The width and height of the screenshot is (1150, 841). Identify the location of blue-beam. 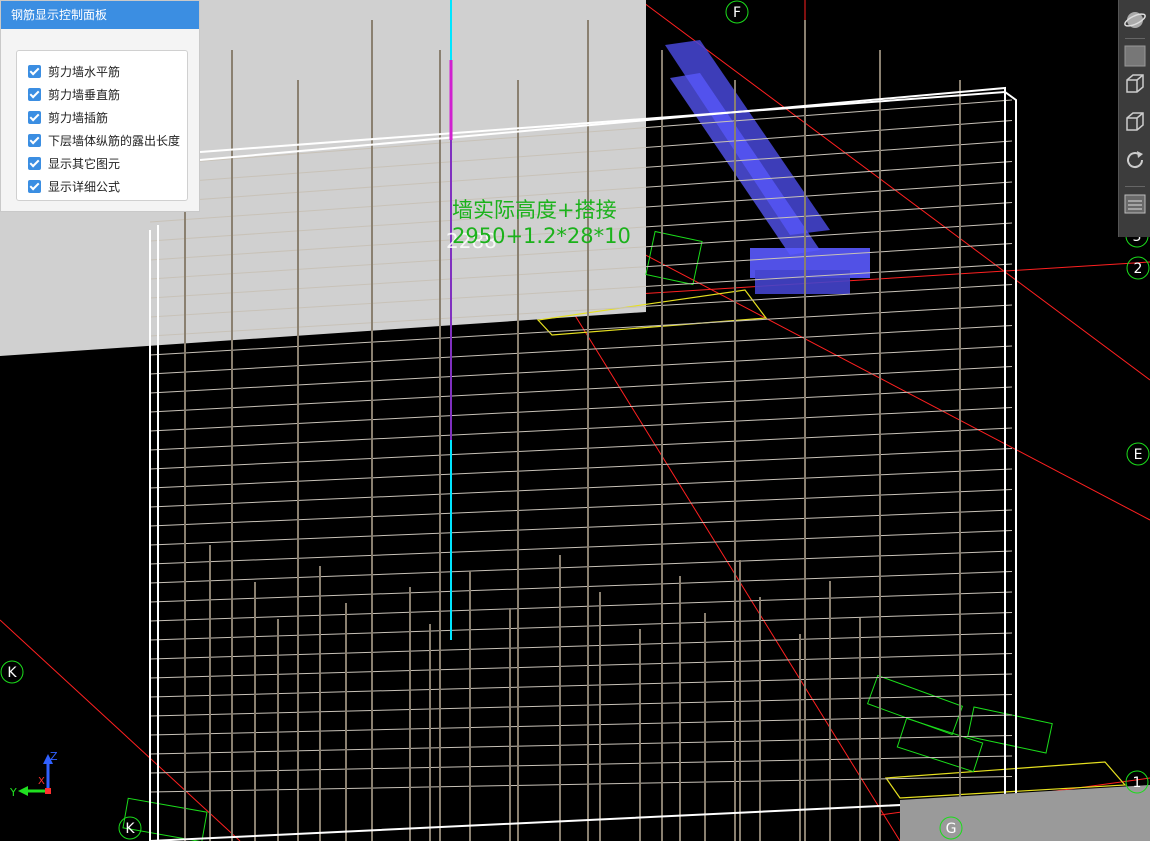
(767, 167).